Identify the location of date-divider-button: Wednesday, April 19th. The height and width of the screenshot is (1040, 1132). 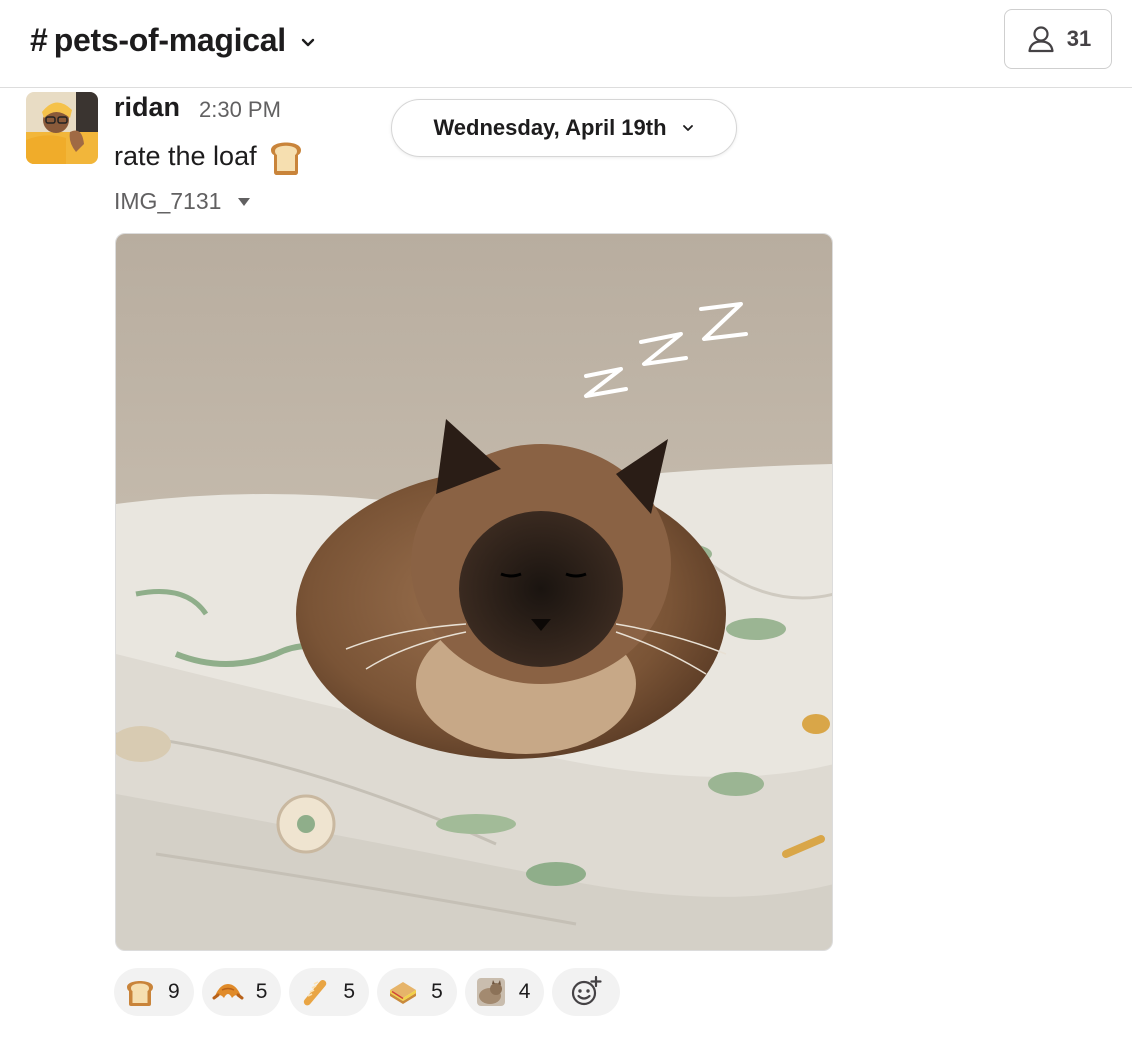
(564, 128).